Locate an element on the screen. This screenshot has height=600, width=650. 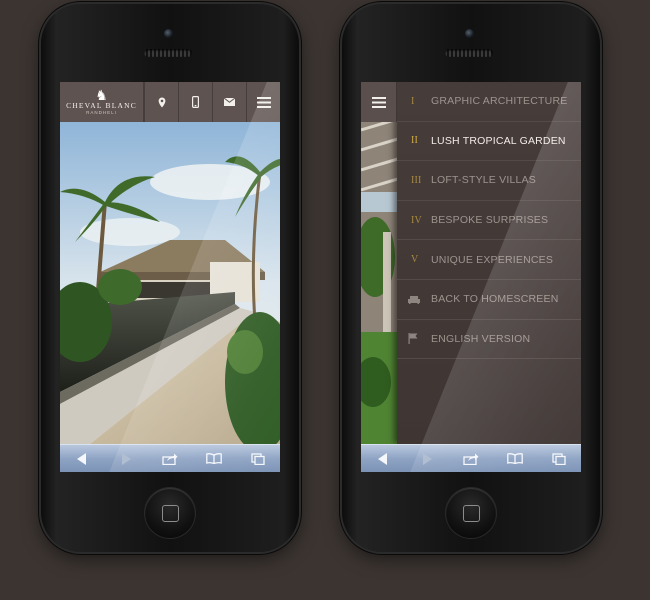
call-button is located at coordinates (195, 102).